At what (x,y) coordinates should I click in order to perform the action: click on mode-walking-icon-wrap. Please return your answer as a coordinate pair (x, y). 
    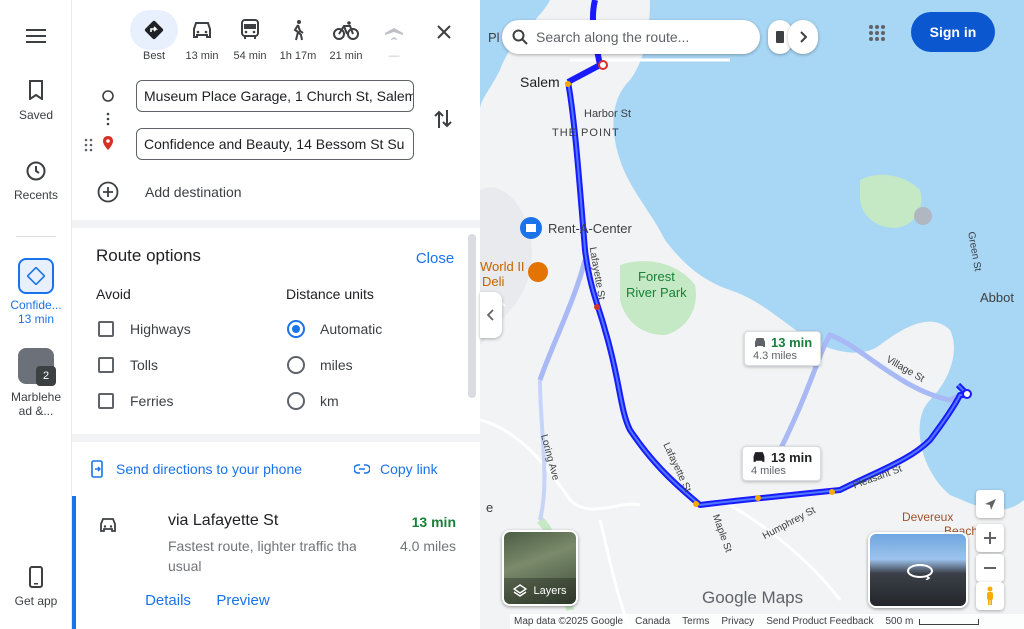
    Looking at the image, I should click on (298, 30).